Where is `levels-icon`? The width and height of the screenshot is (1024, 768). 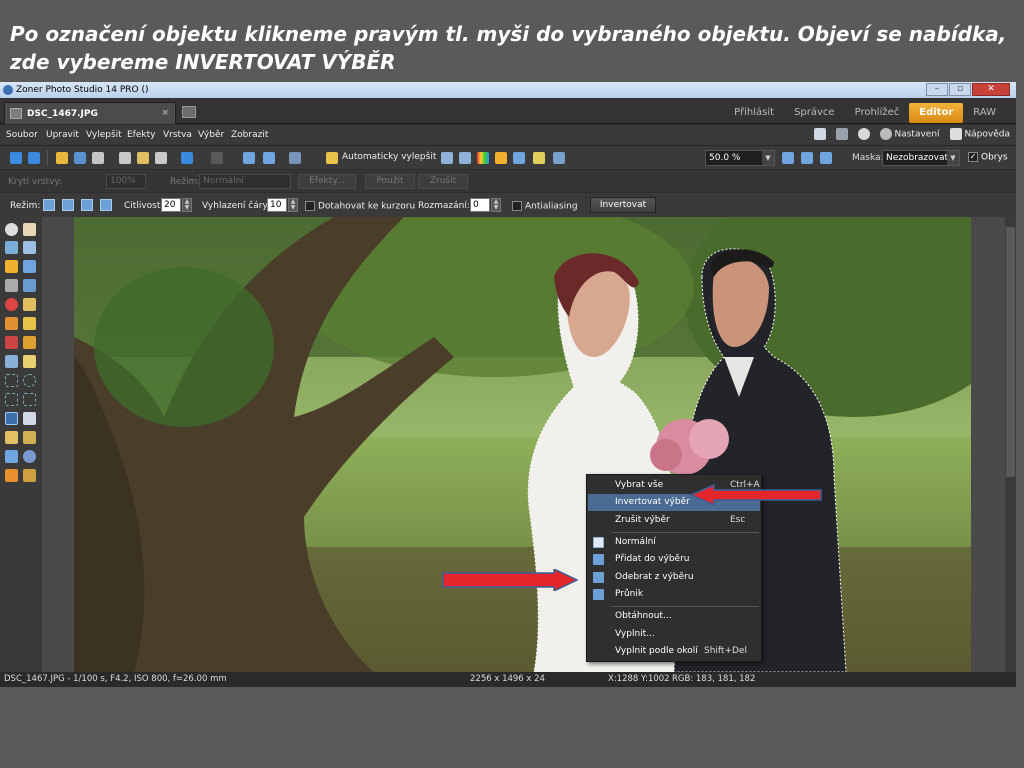
levels-icon is located at coordinates (447, 158).